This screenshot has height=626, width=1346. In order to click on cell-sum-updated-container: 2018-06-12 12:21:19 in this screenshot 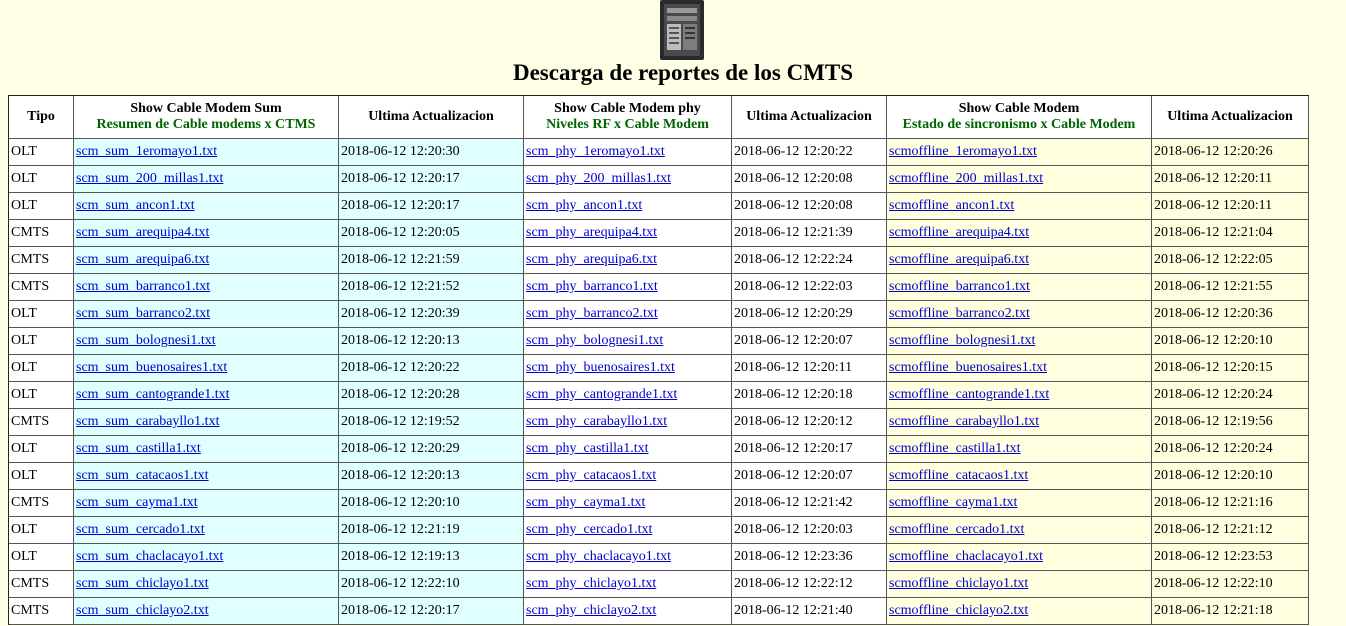, I will do `click(431, 530)`.